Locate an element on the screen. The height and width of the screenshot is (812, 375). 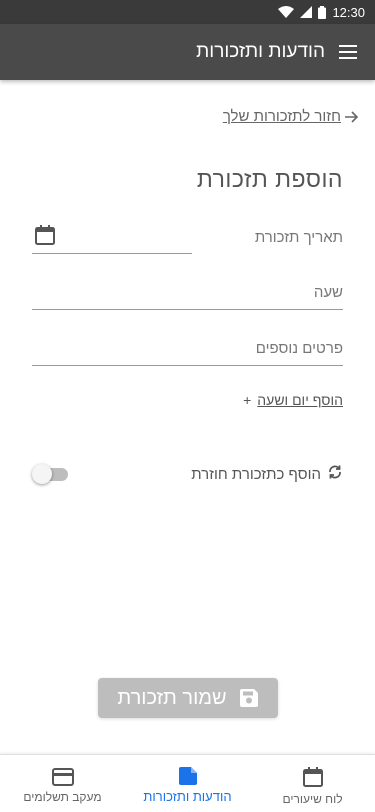
reminder-date-field: תאריך תזכורת is located at coordinates (187, 237).